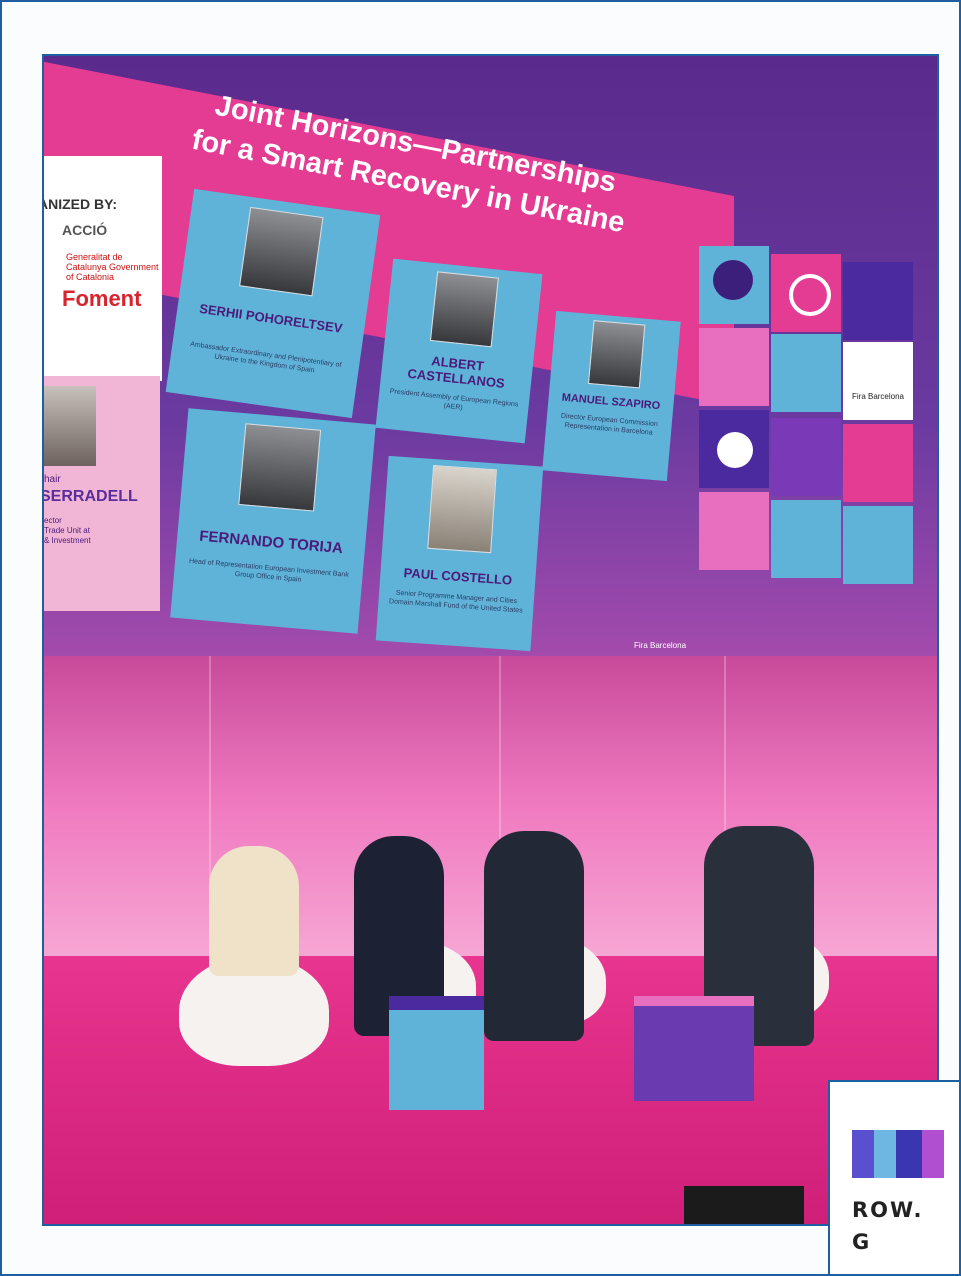  I want to click on inset-text-line-1: ROW., so click(888, 1210).